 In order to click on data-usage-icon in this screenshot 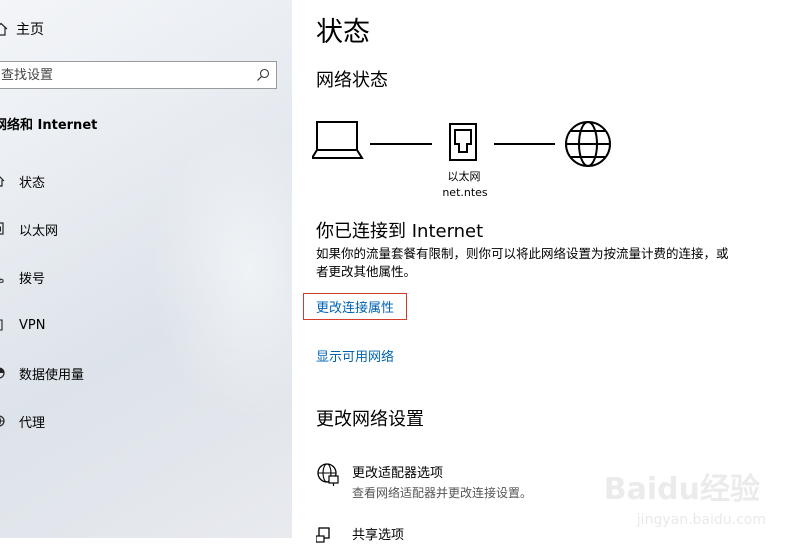, I will do `click(2, 373)`.